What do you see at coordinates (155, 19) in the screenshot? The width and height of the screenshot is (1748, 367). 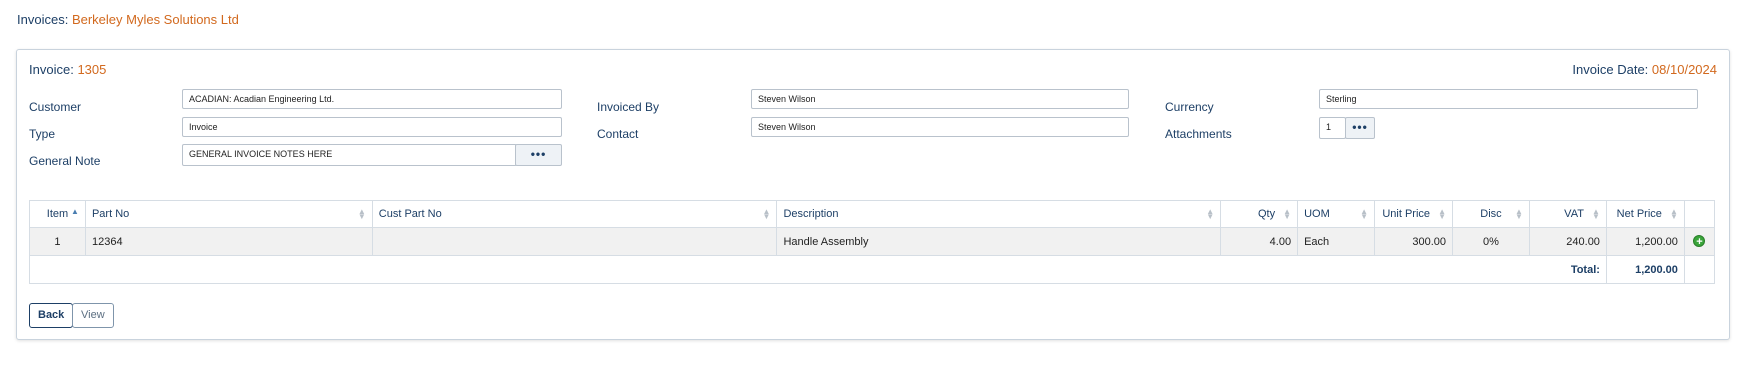 I see `company-name: Berkeley Myles Solutions Ltd` at bounding box center [155, 19].